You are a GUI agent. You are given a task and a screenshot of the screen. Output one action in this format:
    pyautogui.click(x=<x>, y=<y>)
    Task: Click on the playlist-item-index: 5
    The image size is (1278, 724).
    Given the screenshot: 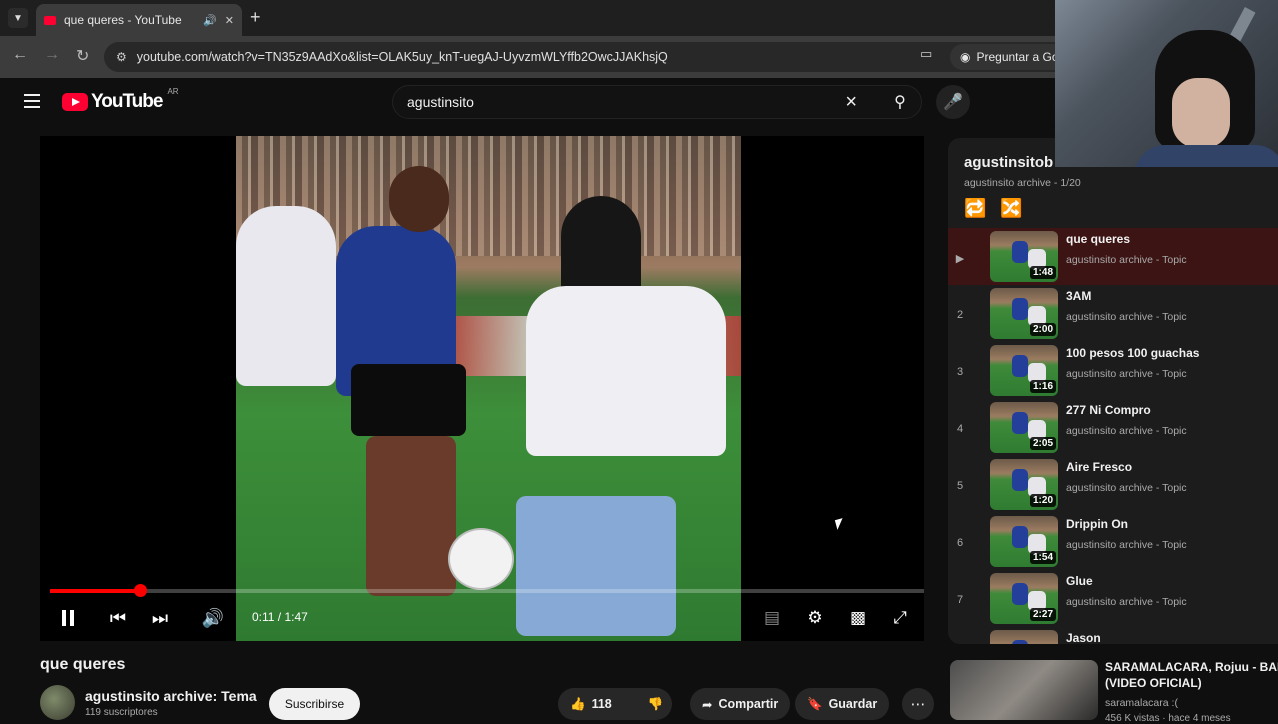 What is the action you would take?
    pyautogui.click(x=960, y=486)
    